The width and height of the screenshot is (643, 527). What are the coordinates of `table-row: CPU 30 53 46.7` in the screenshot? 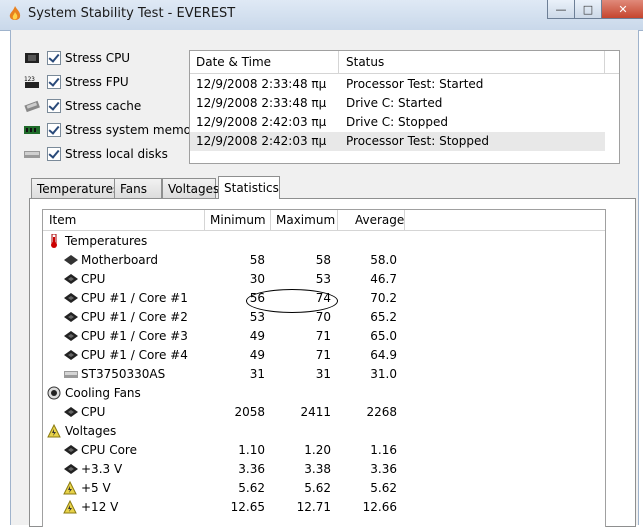 It's located at (324, 279).